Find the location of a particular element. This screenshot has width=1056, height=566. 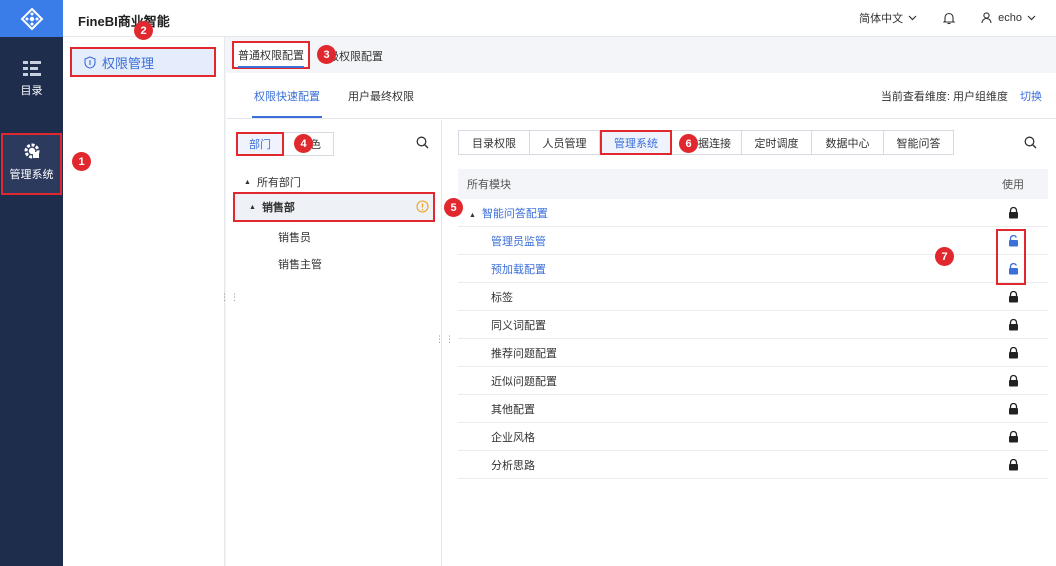

module-name-cell: ▲ 智能问答配置 is located at coordinates (718, 213).